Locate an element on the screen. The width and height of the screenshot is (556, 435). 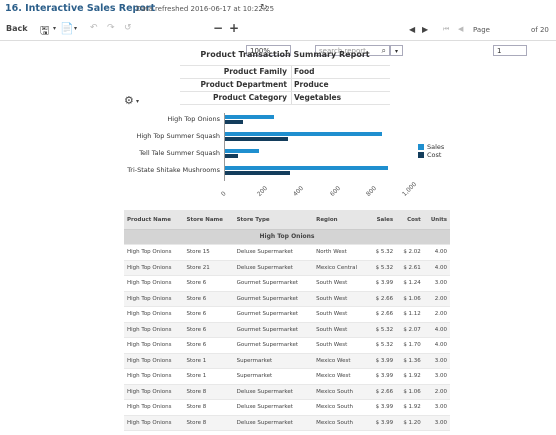
column-header: Cost is located at coordinates (410, 220).